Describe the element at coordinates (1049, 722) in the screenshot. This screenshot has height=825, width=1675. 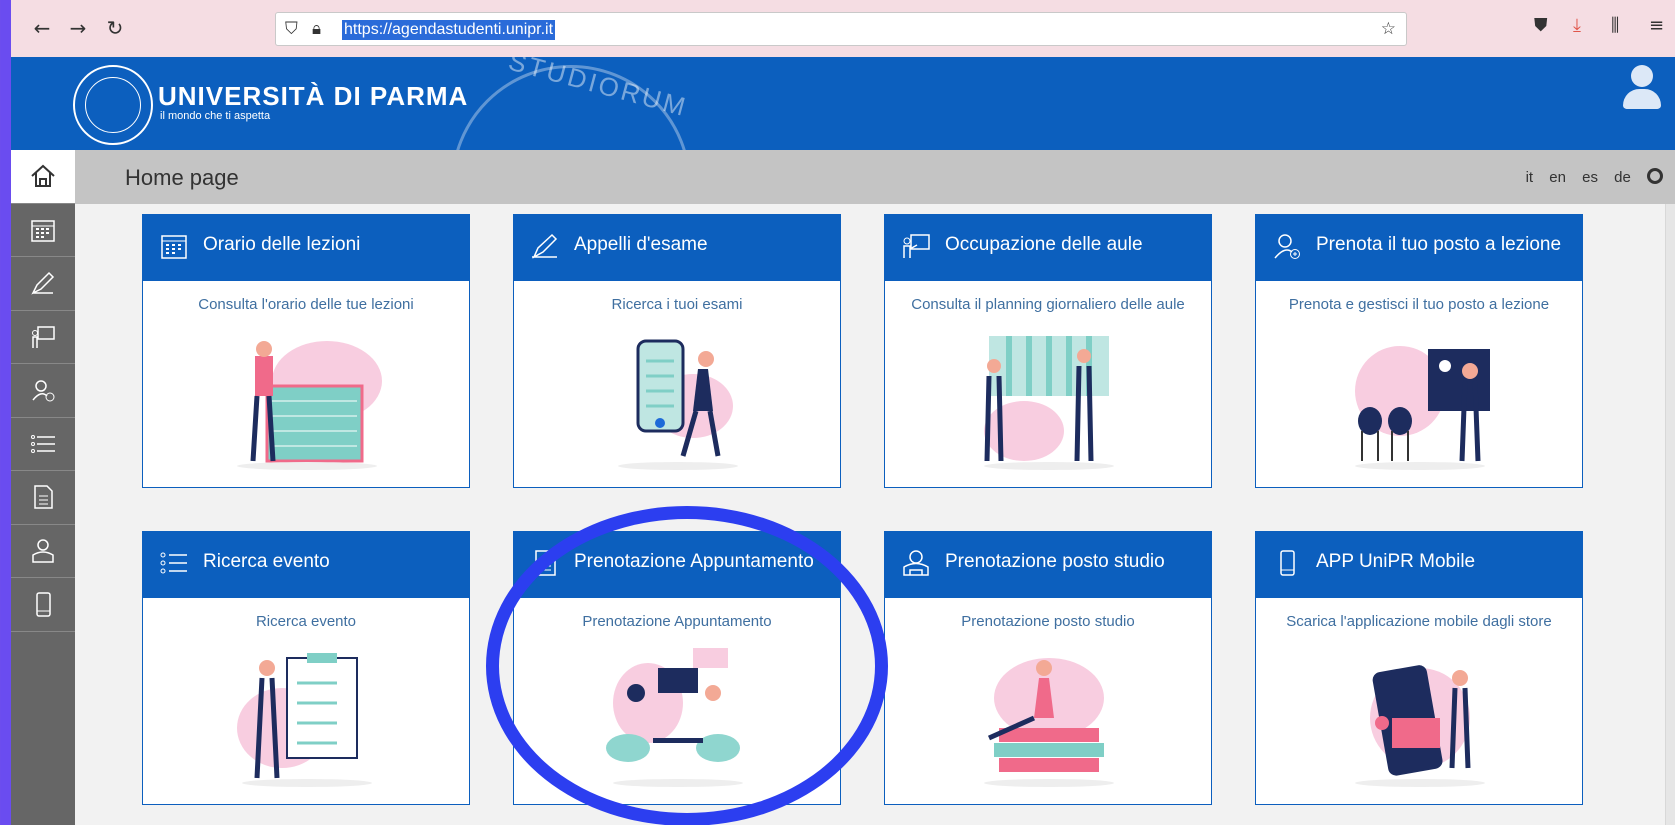
I see `study-seat-illustration` at that location.